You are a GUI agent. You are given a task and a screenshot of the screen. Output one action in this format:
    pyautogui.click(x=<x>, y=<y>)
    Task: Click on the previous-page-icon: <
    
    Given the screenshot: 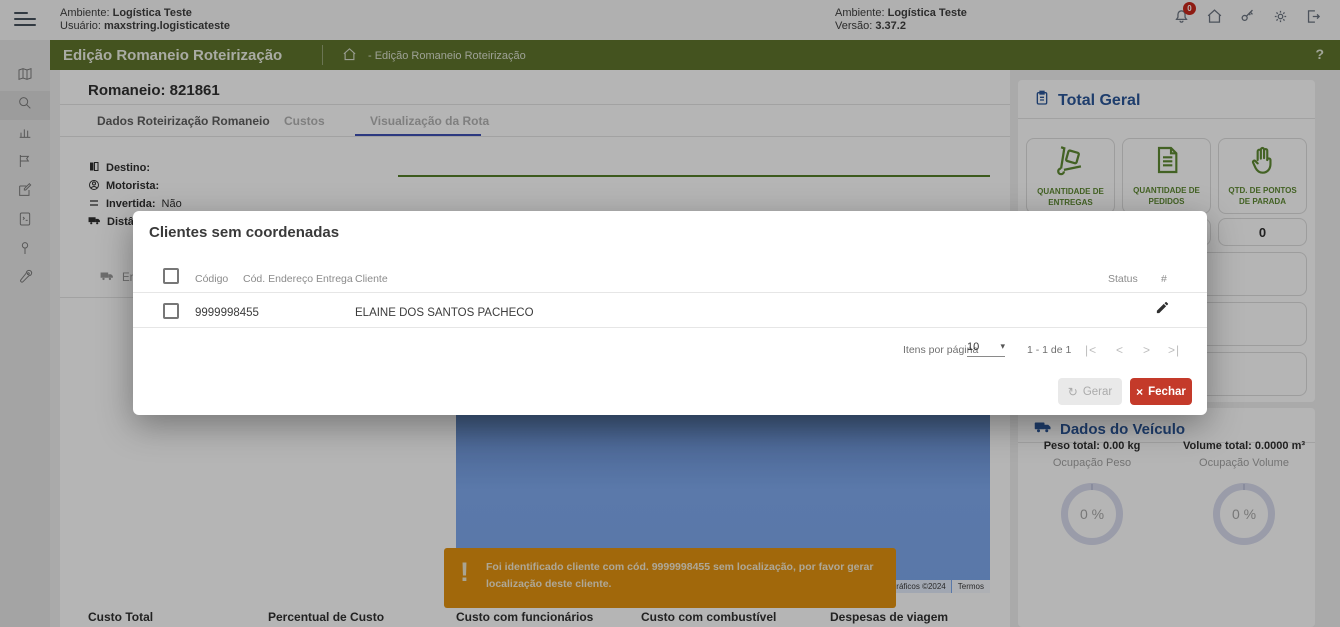 What is the action you would take?
    pyautogui.click(x=1120, y=350)
    